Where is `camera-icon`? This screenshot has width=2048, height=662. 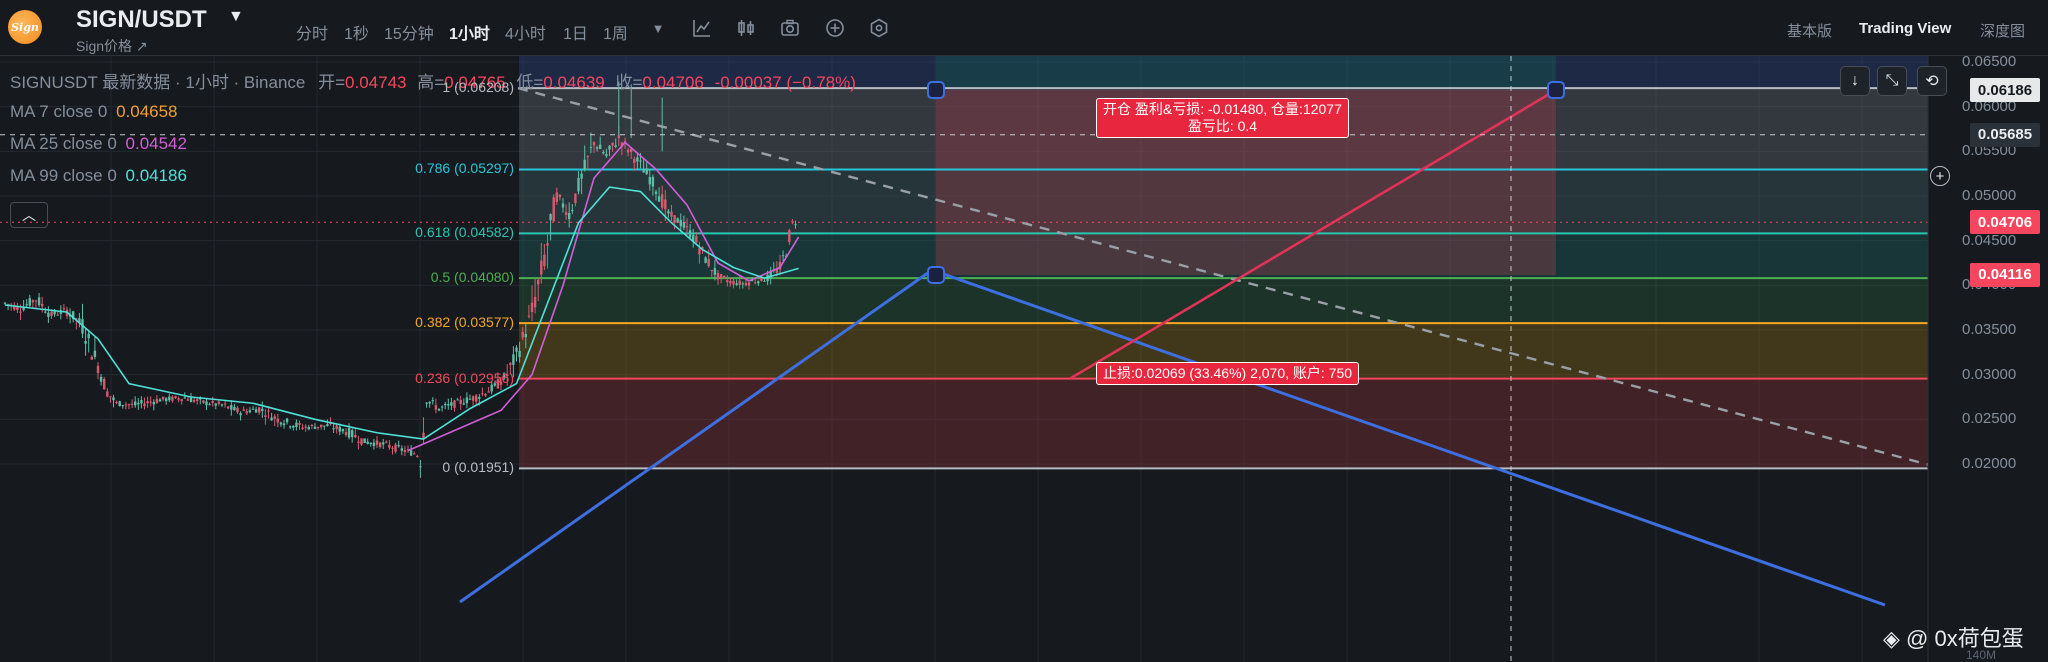
camera-icon is located at coordinates (790, 28).